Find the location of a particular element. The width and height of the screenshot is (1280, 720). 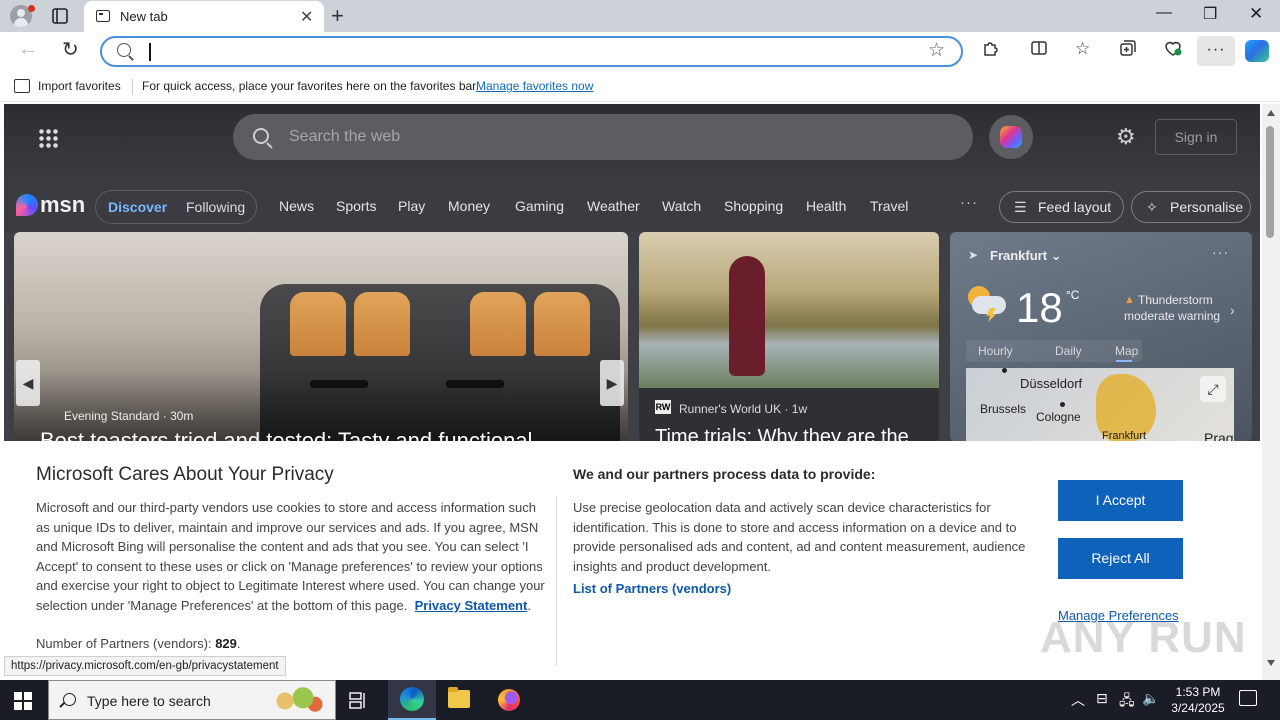

msn-copilot-icon is located at coordinates (1011, 137).